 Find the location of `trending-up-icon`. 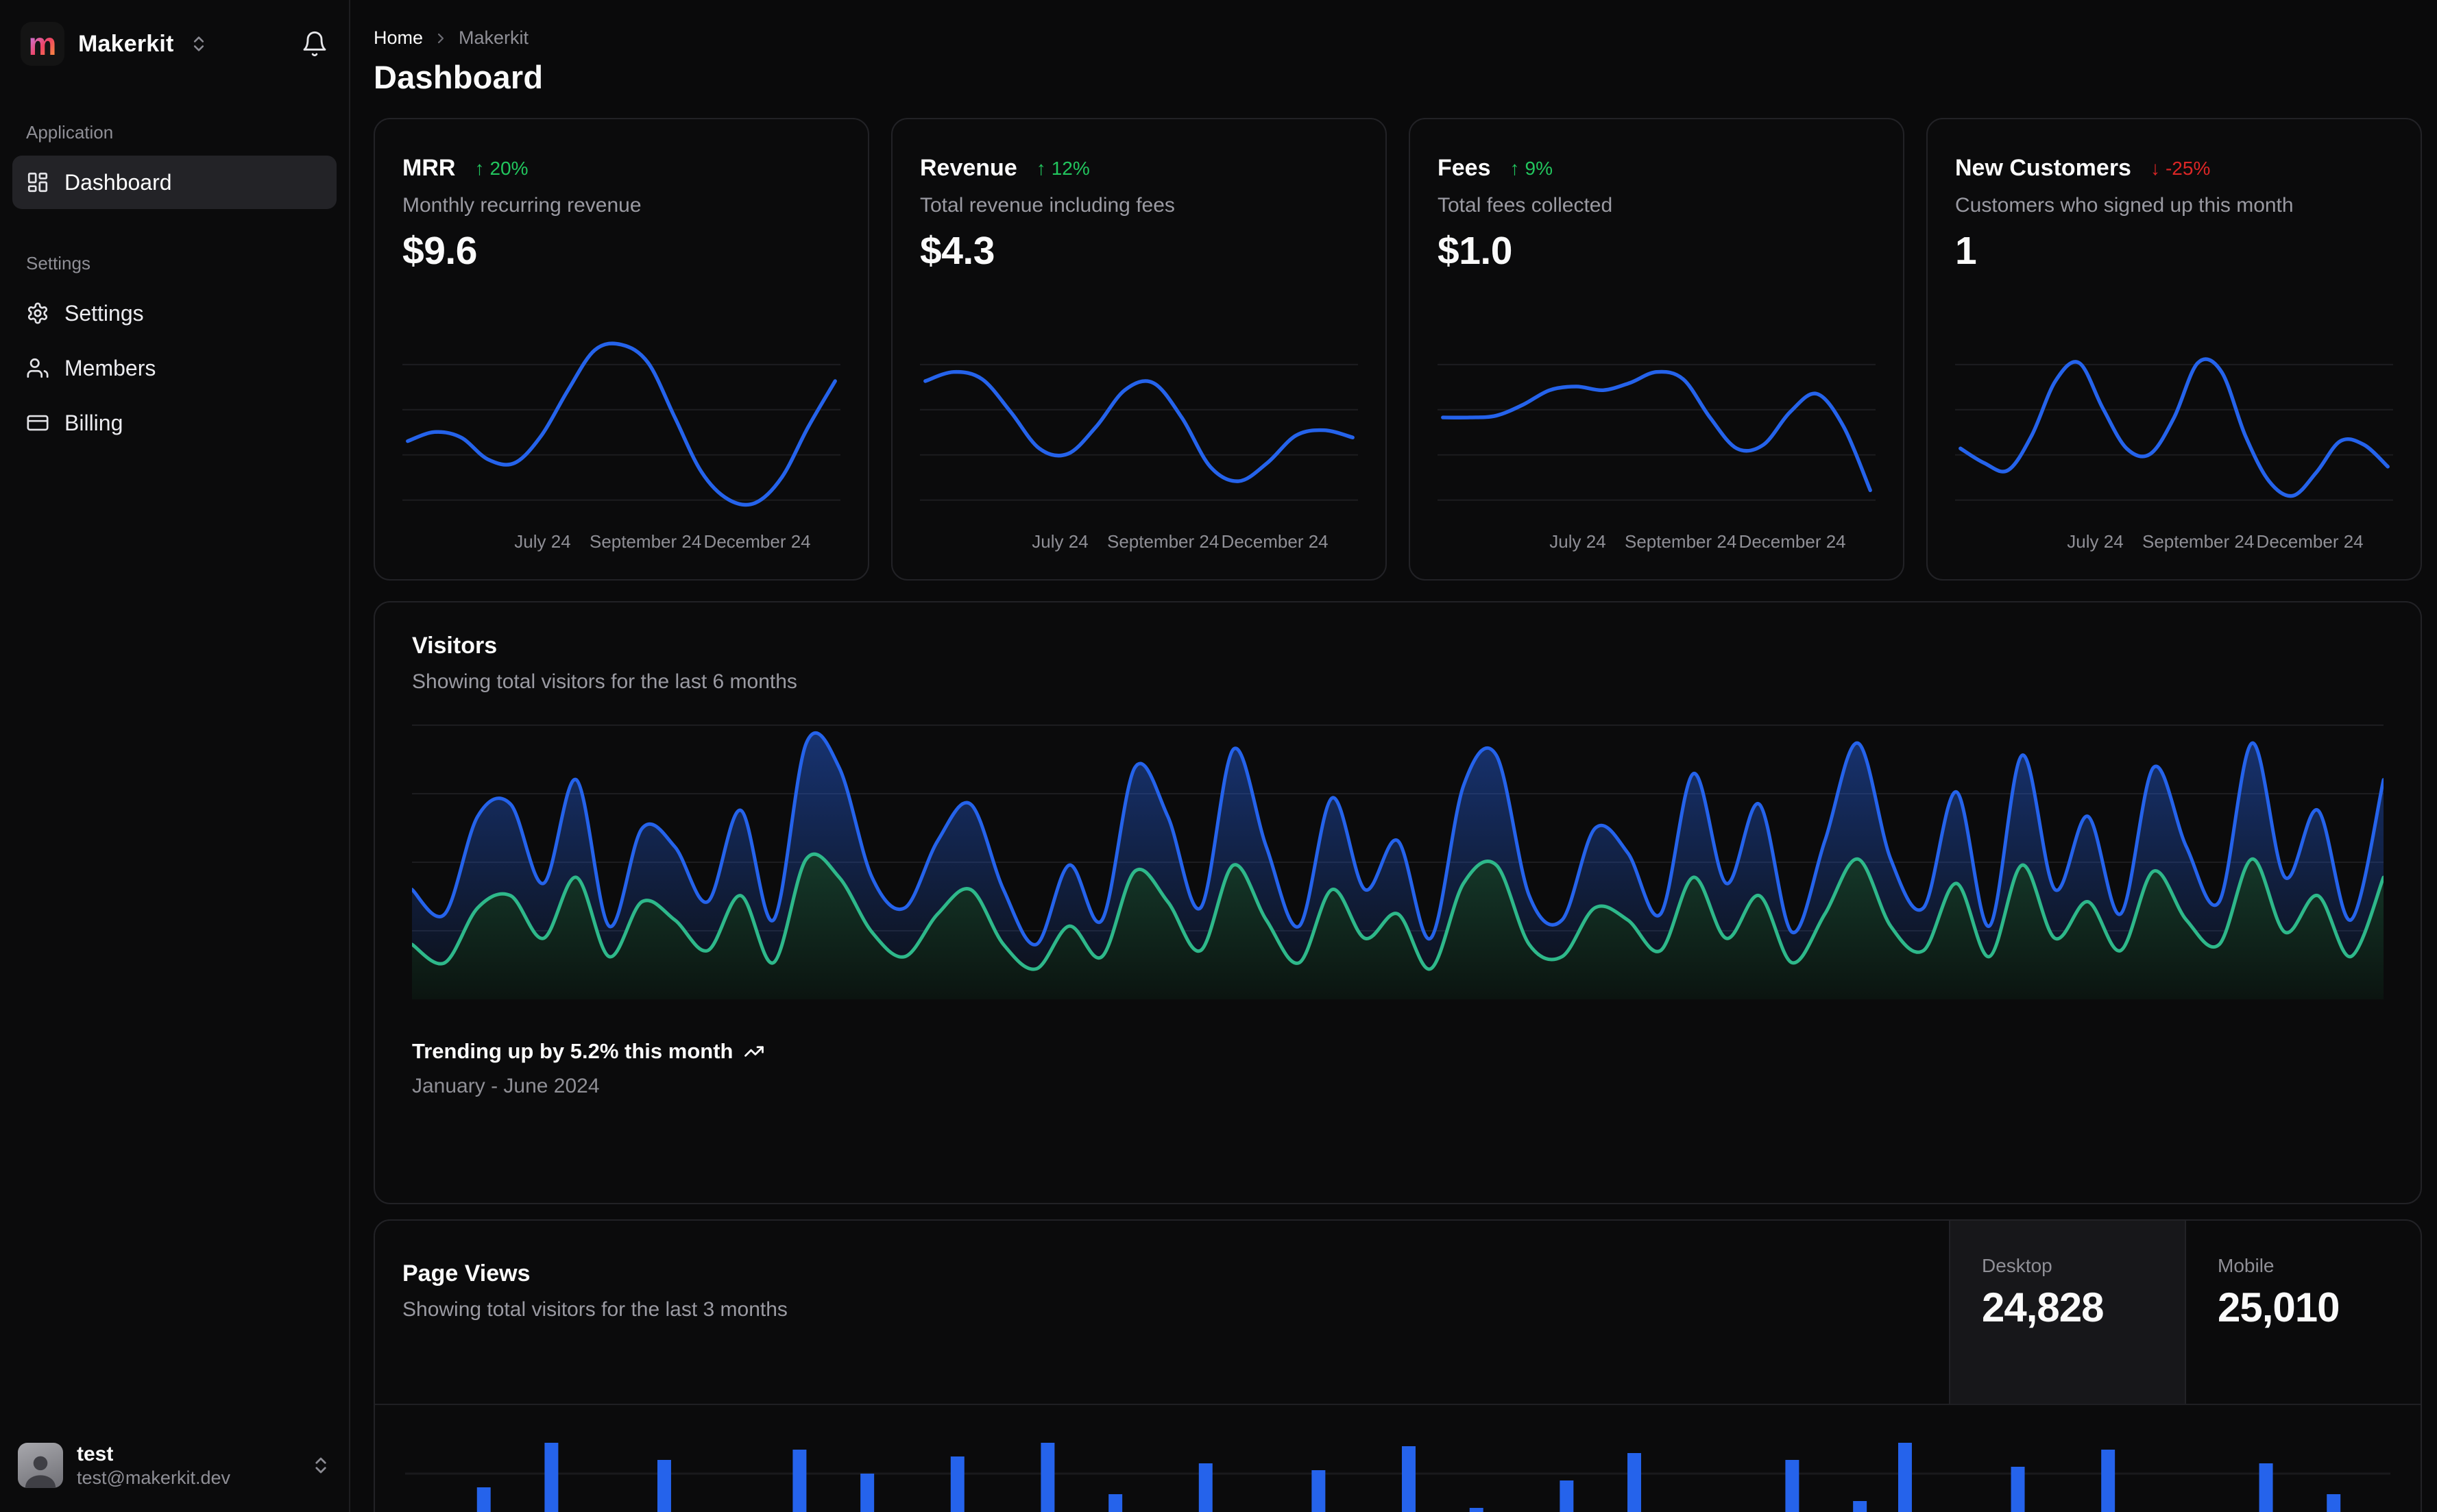

trending-up-icon is located at coordinates (754, 1052).